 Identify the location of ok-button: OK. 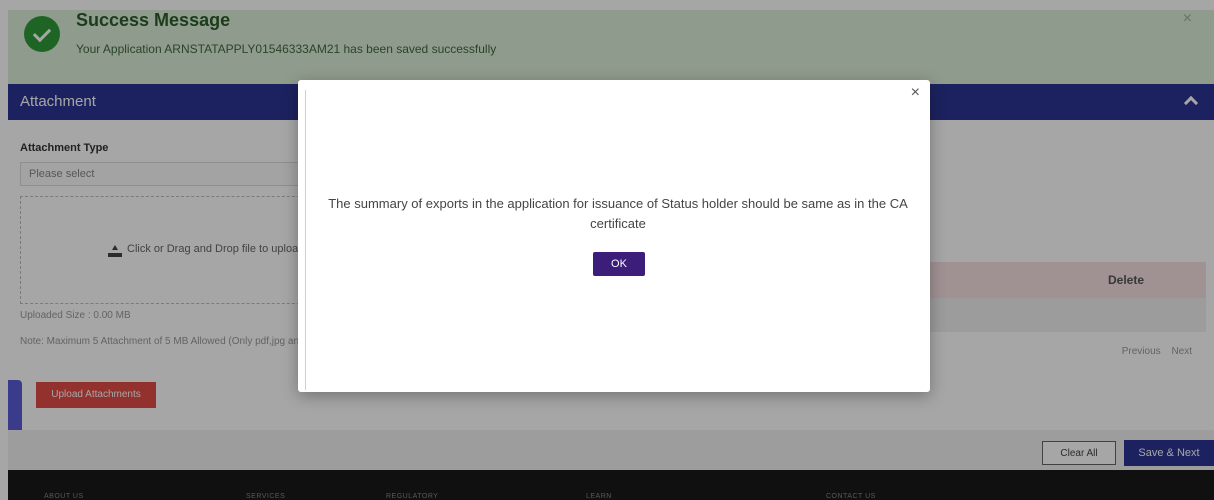
(619, 264).